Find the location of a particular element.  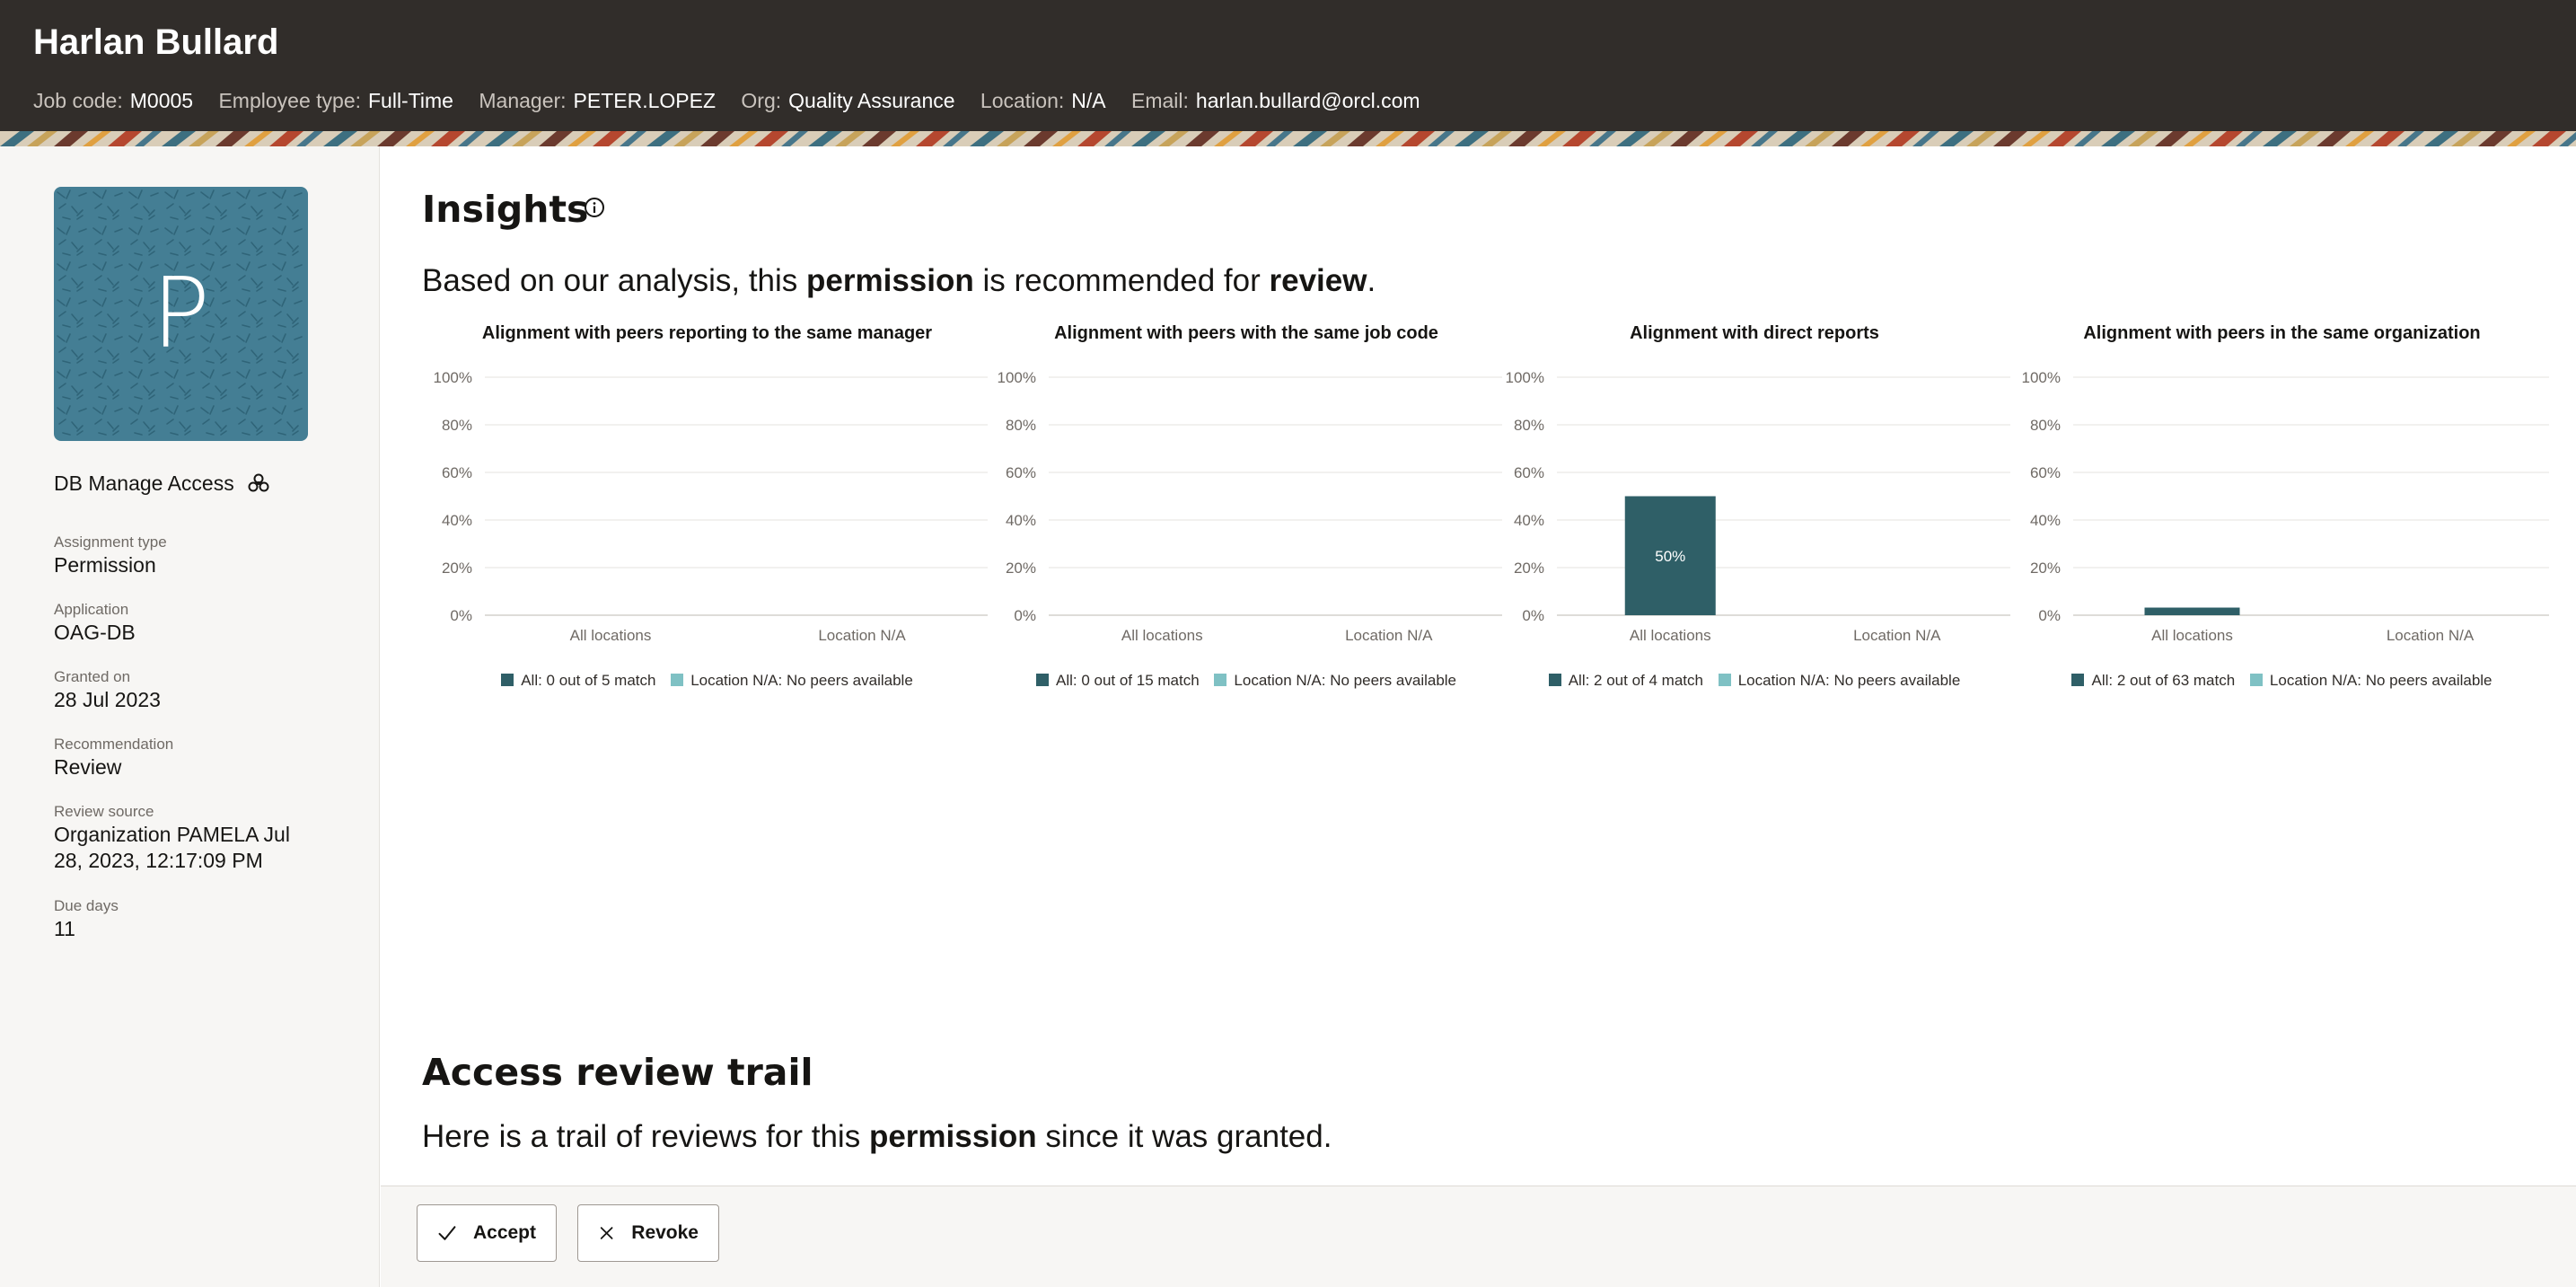

meta-label: Job code: is located at coordinates (78, 100).